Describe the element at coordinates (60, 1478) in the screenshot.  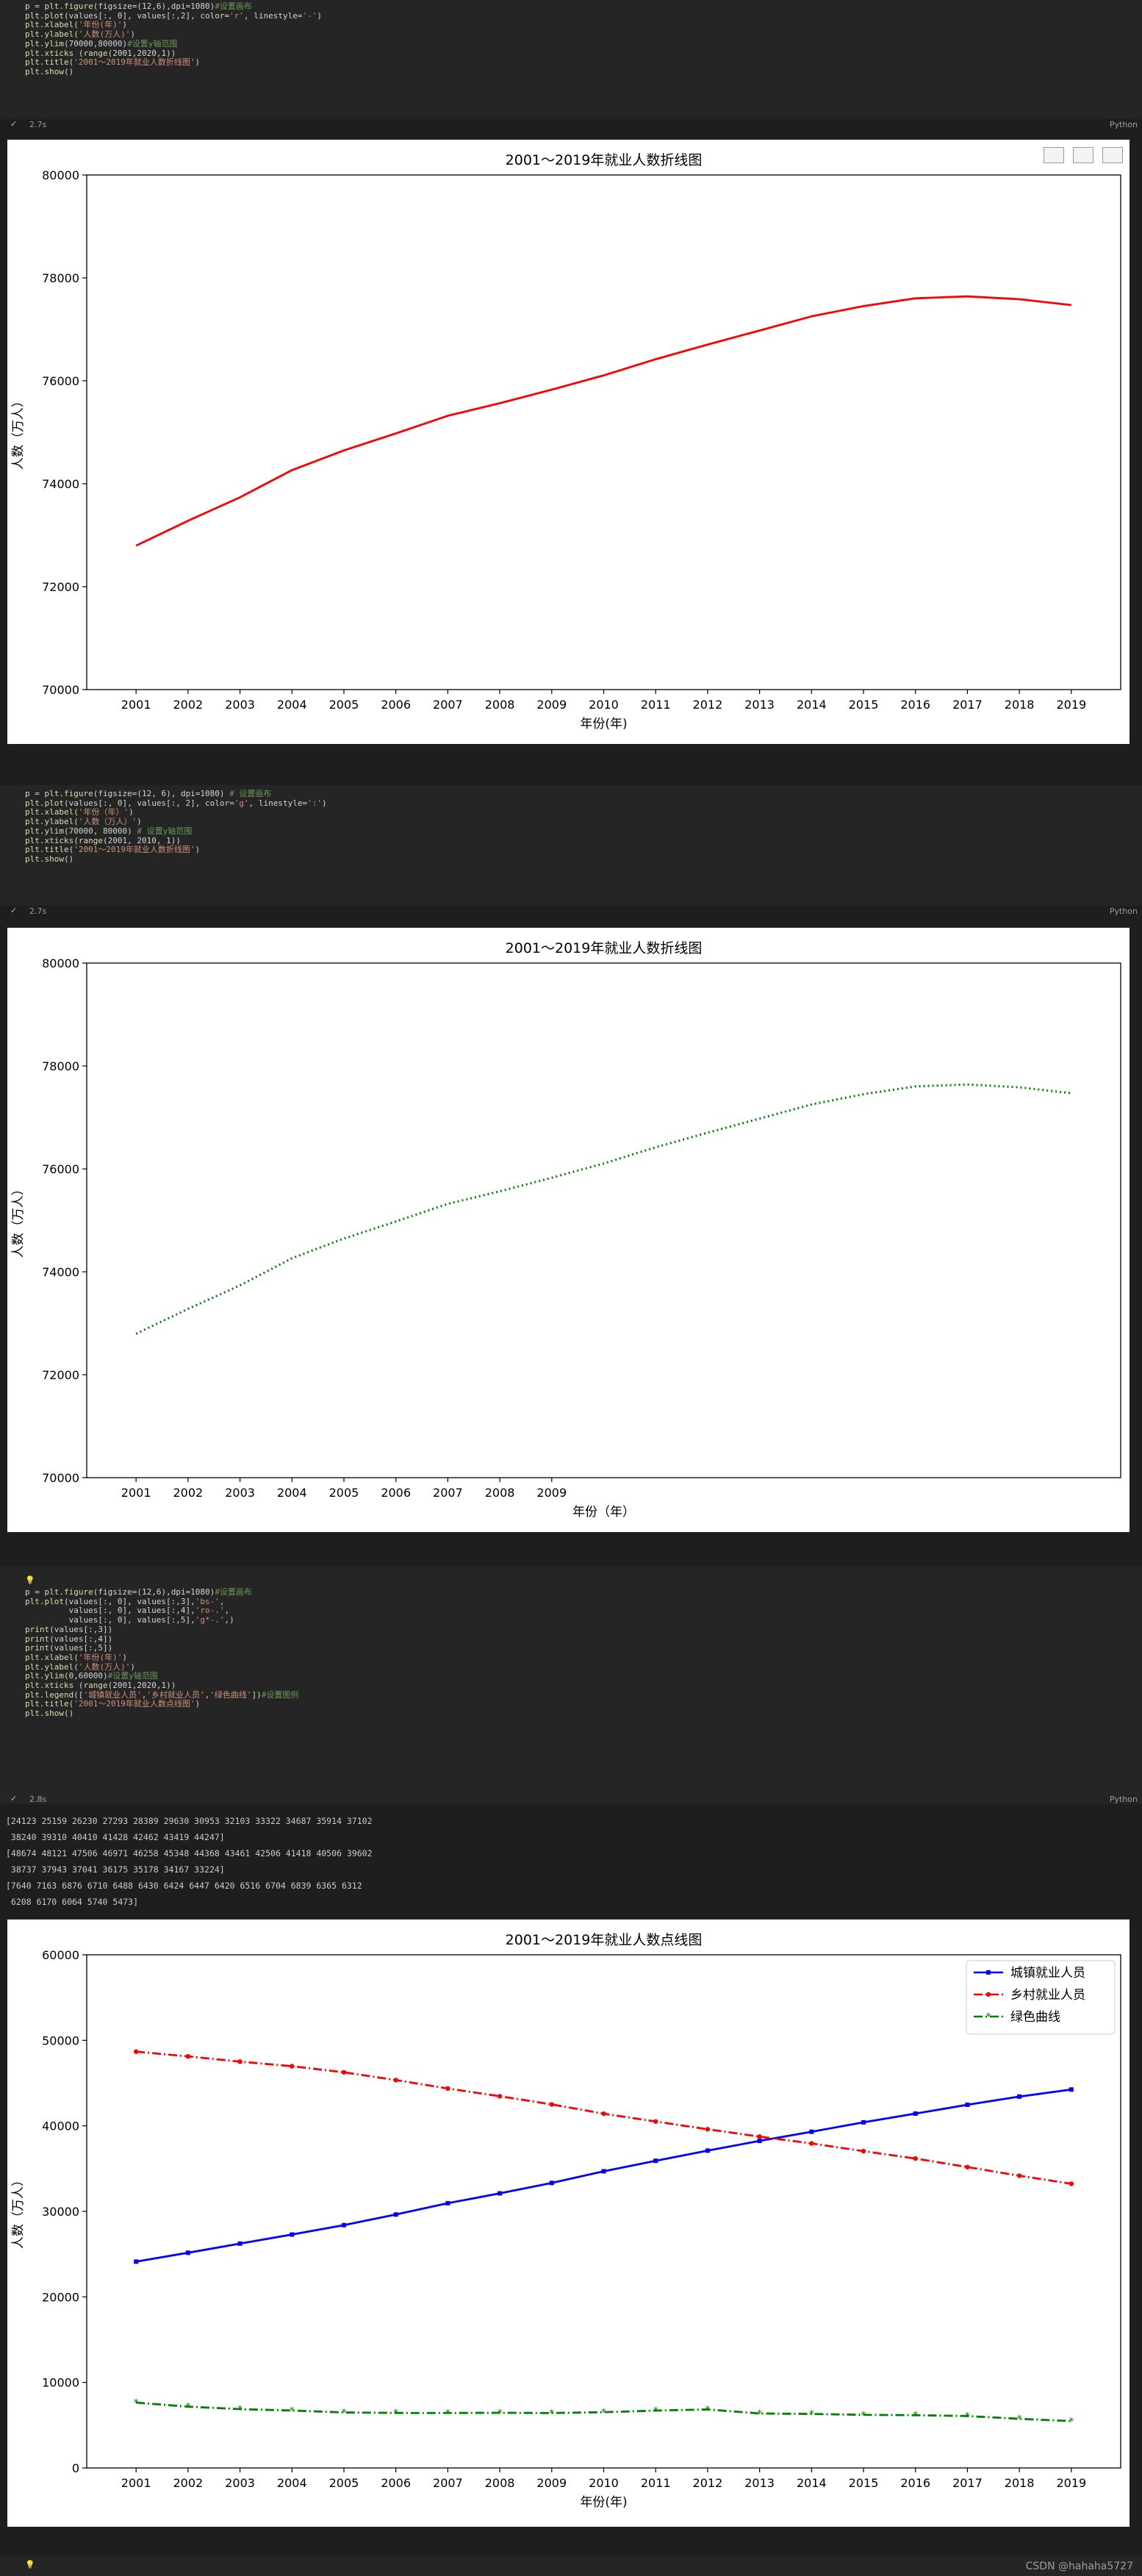
I see `y-tick-label: 70000` at that location.